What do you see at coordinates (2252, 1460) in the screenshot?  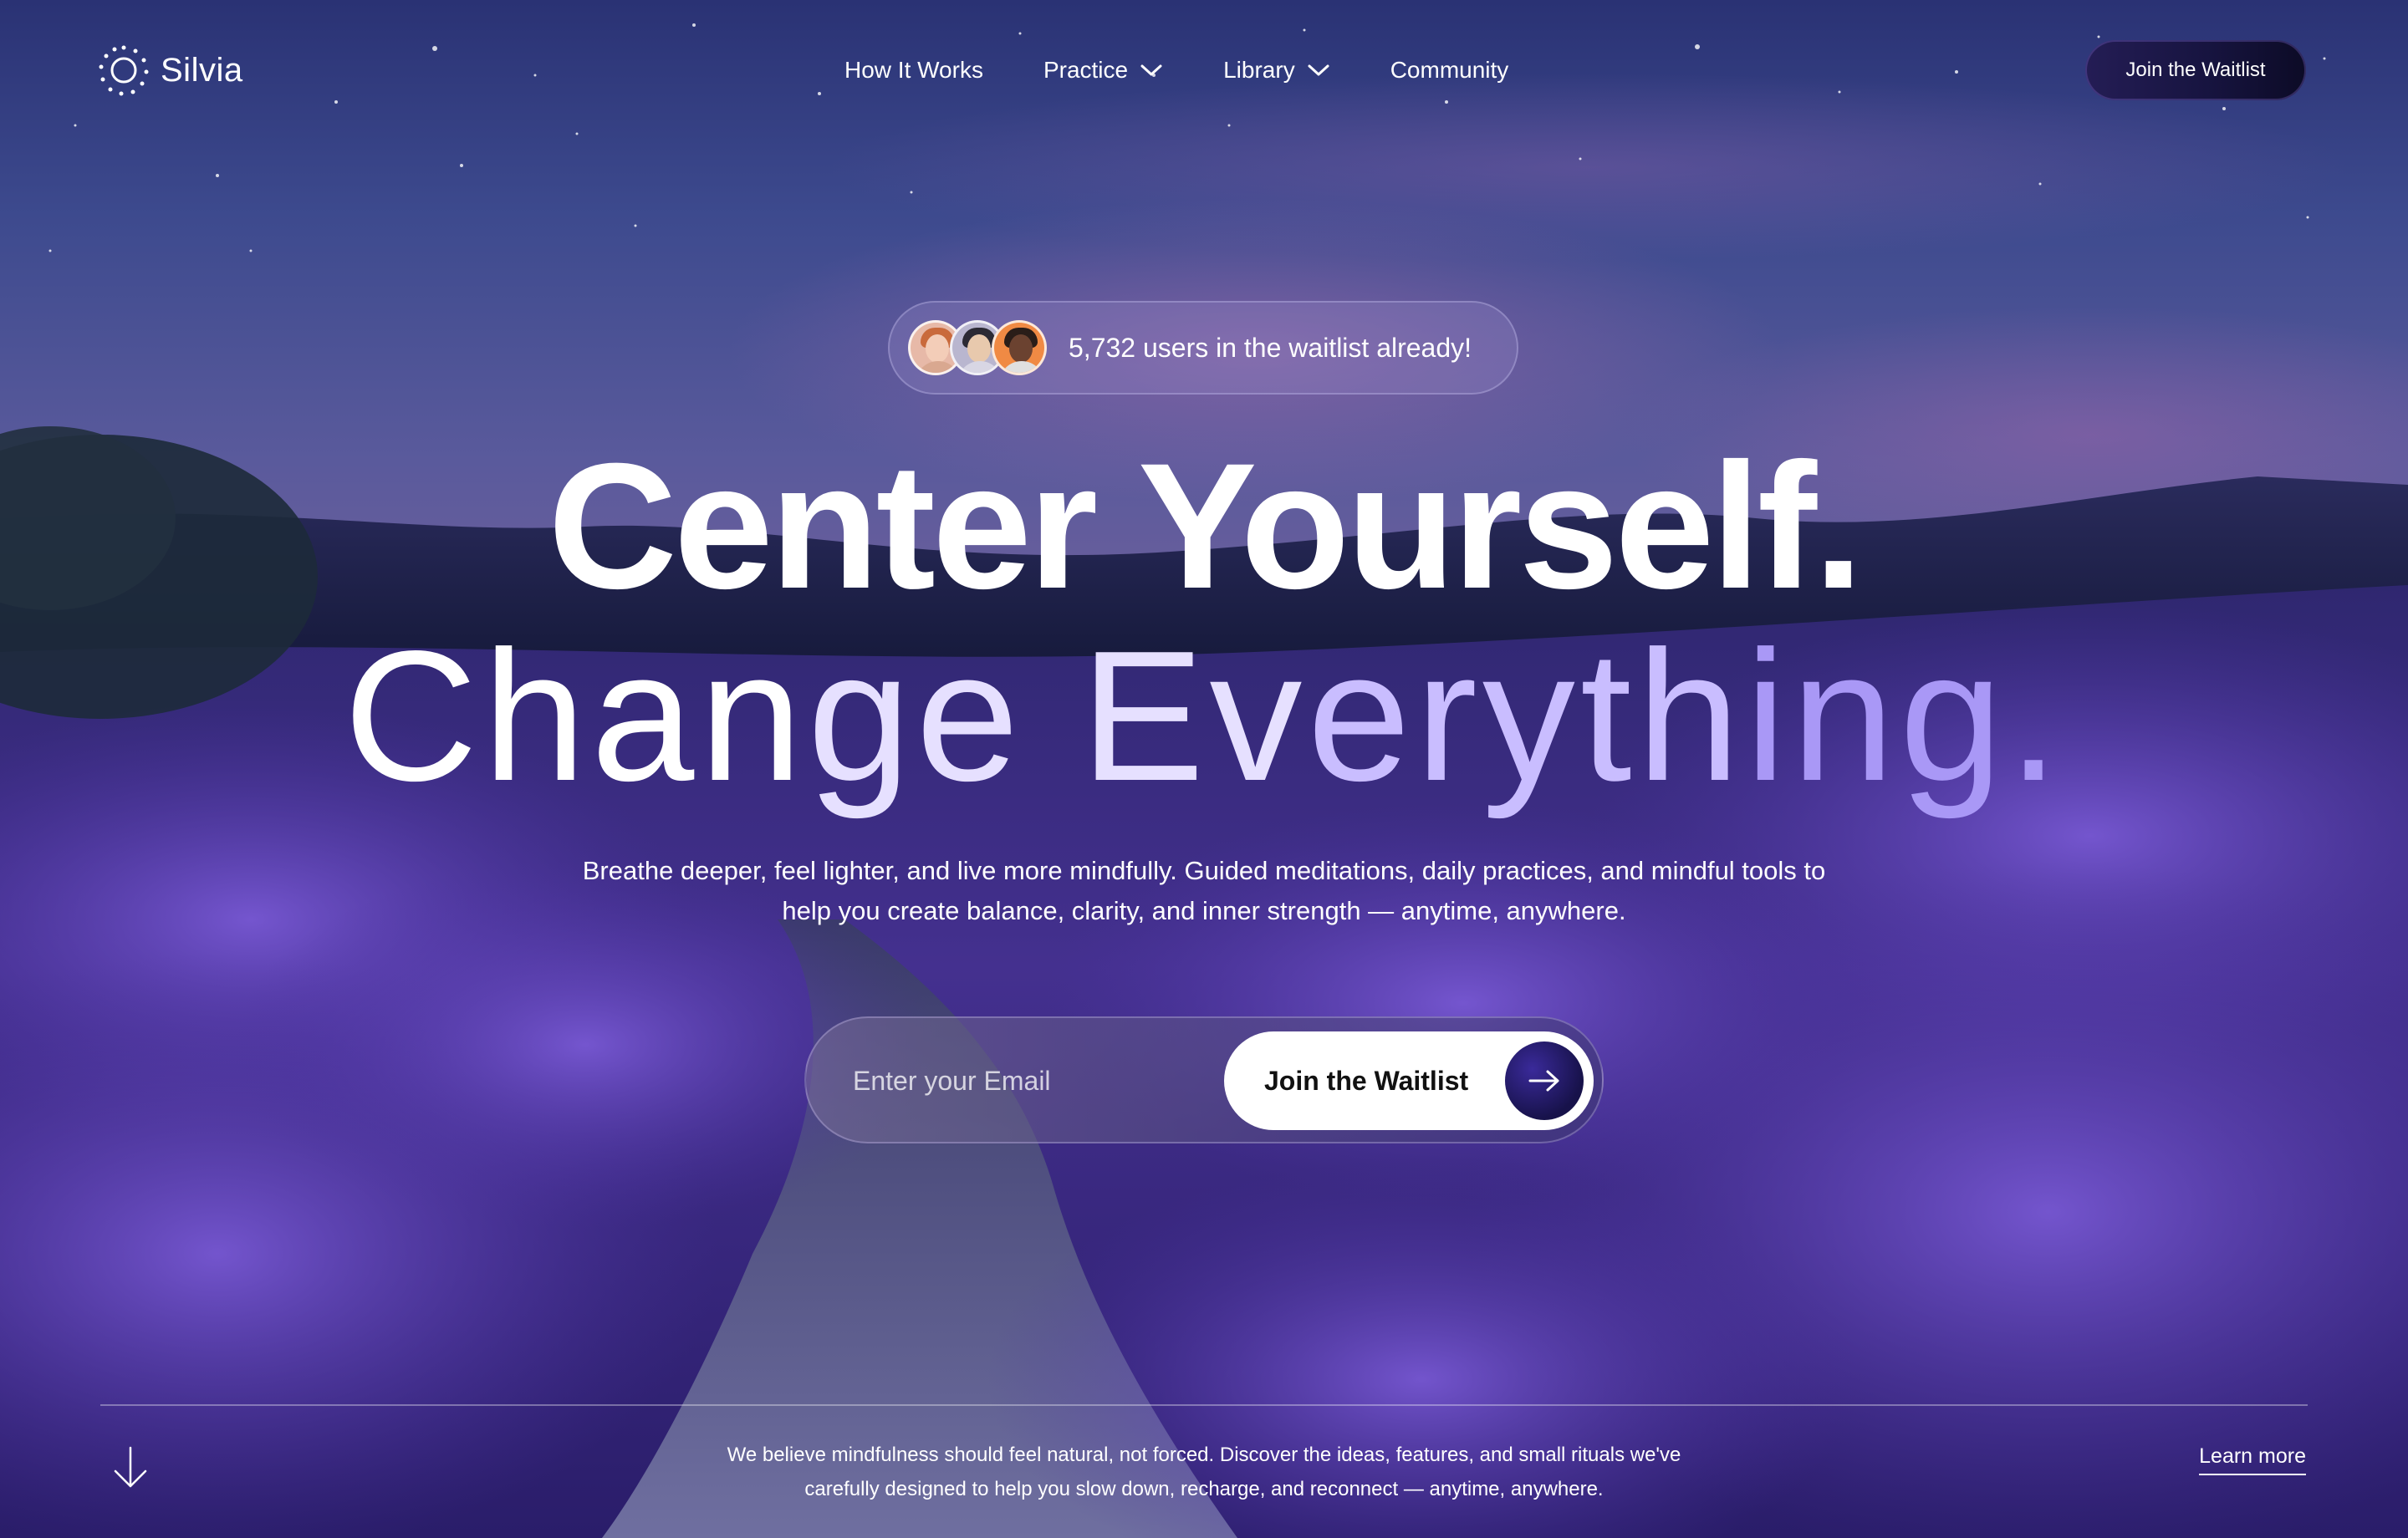 I see `learn-more-link: Learn more` at bounding box center [2252, 1460].